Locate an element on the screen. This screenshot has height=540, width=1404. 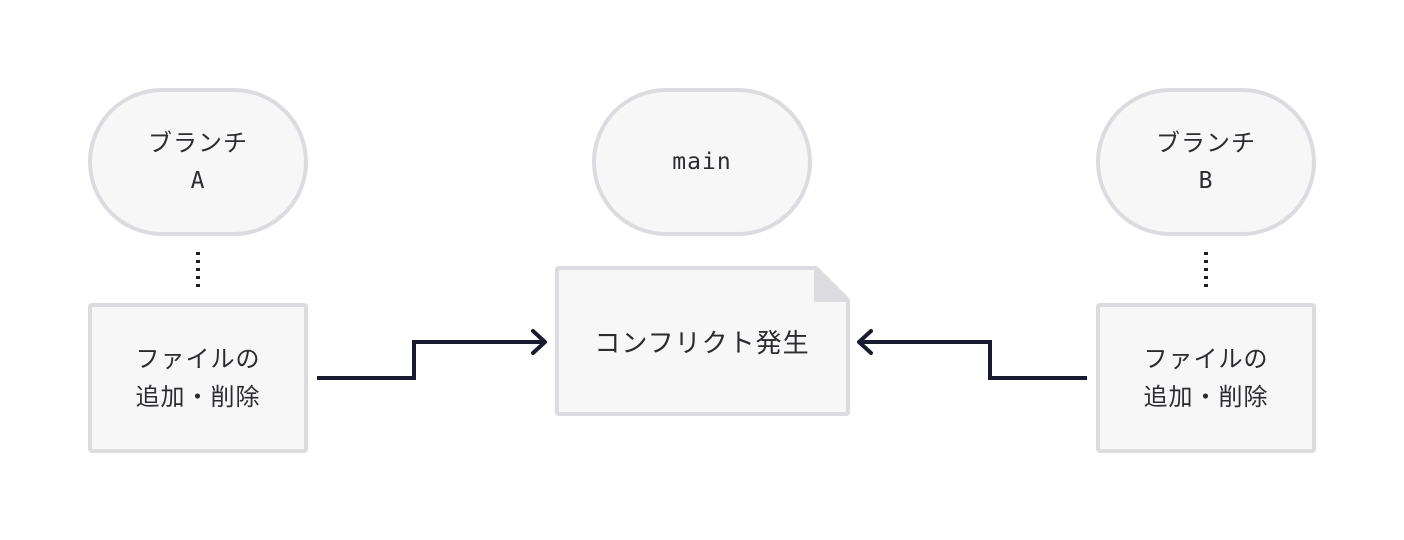
branch-a-node: ブランチ A is located at coordinates (198, 162).